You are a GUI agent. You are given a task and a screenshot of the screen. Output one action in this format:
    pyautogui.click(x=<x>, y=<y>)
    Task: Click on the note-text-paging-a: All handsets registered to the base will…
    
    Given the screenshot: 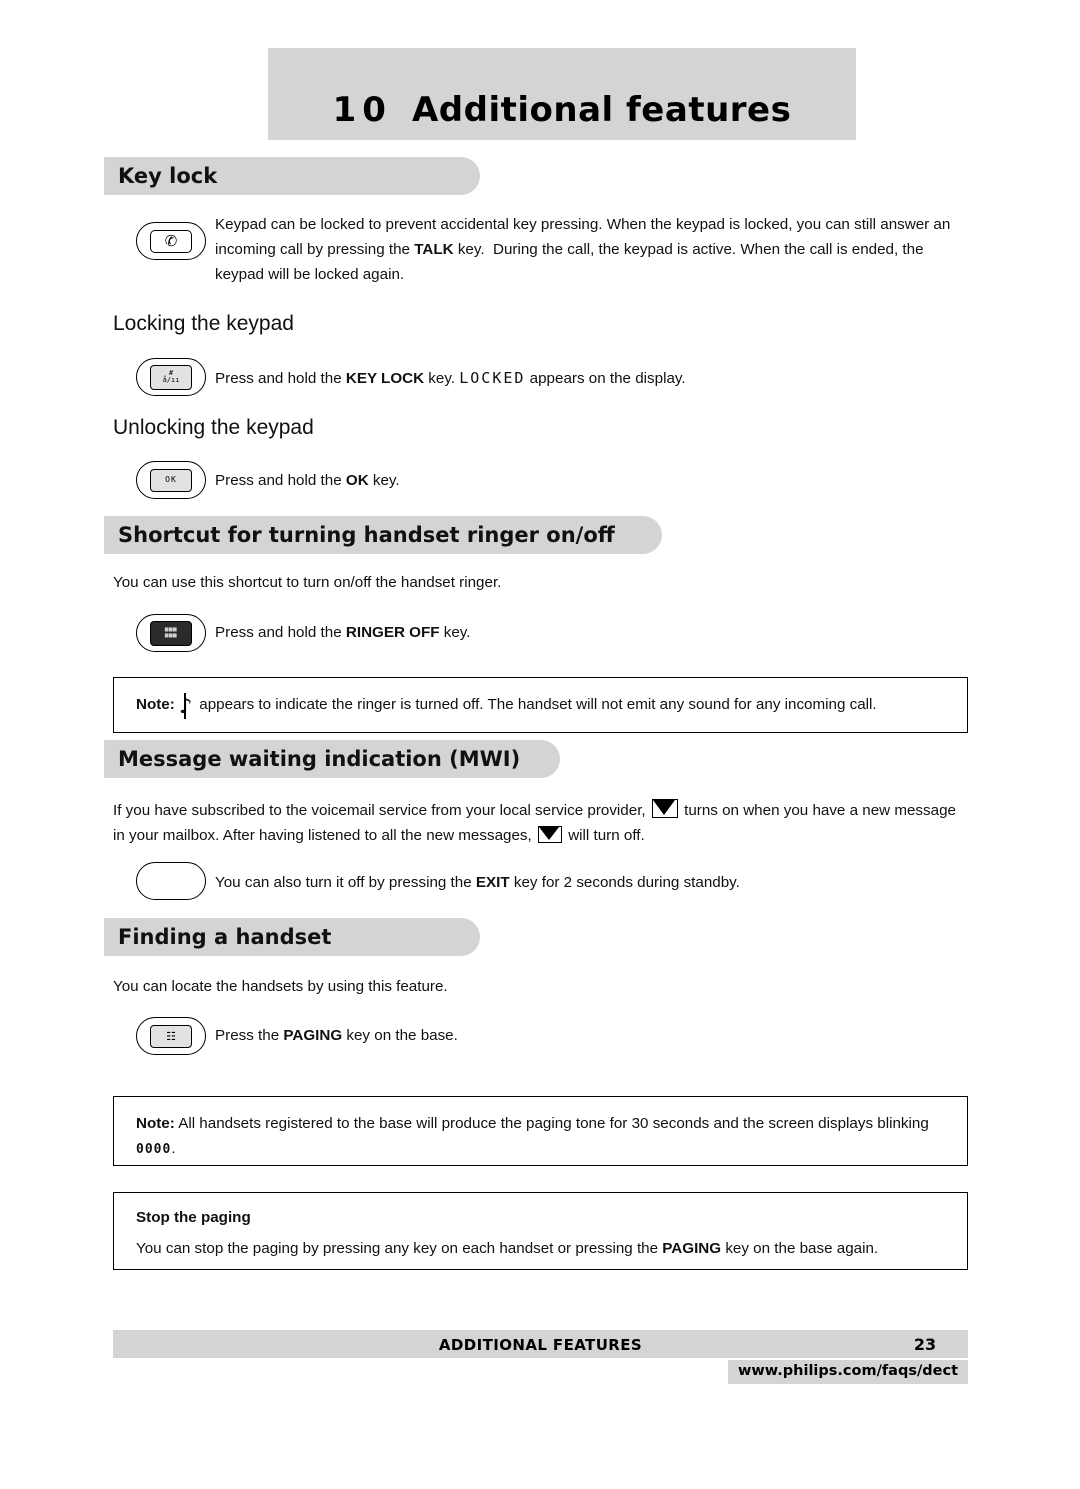 What is the action you would take?
    pyautogui.click(x=553, y=1123)
    